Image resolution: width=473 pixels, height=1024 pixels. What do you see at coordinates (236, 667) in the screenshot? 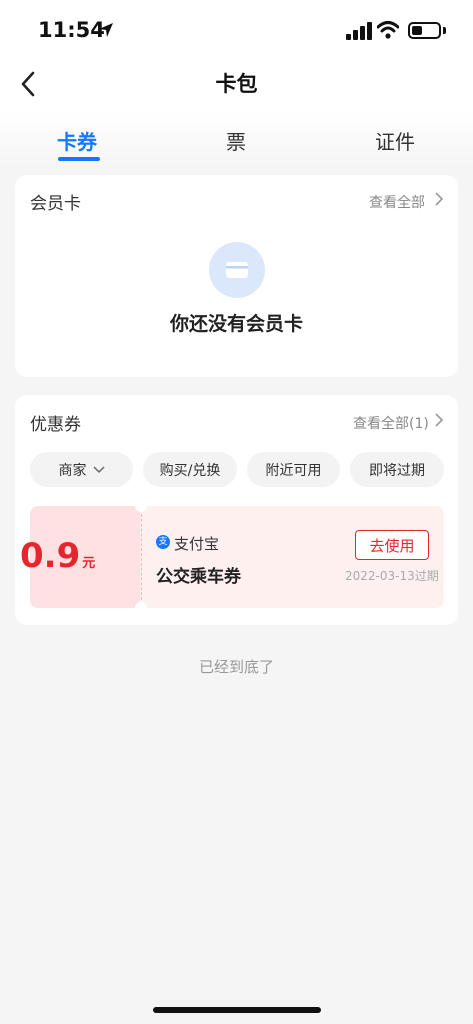
I see `list-end-text: 已经到底了` at bounding box center [236, 667].